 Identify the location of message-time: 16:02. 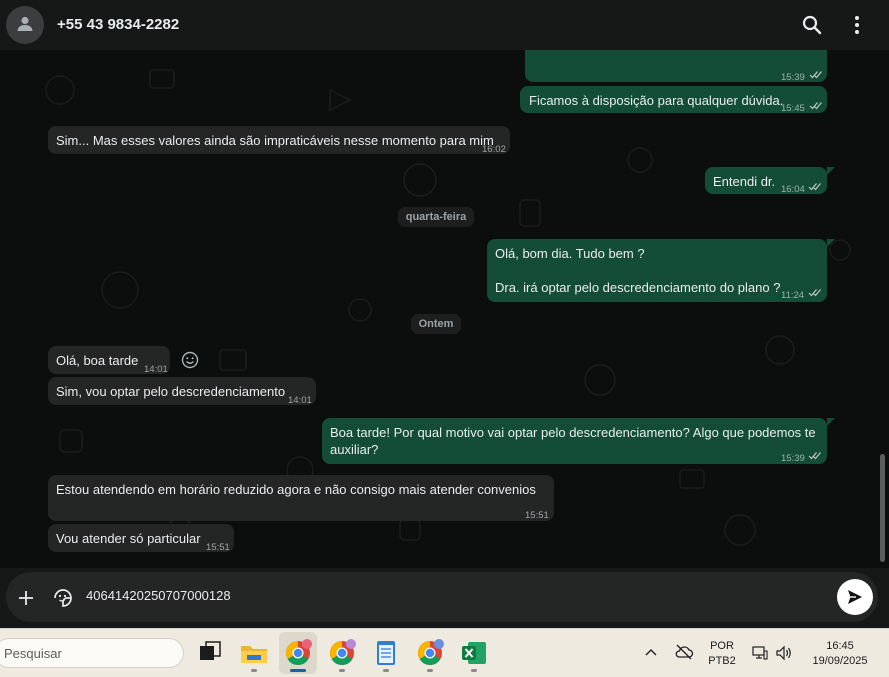
(494, 149).